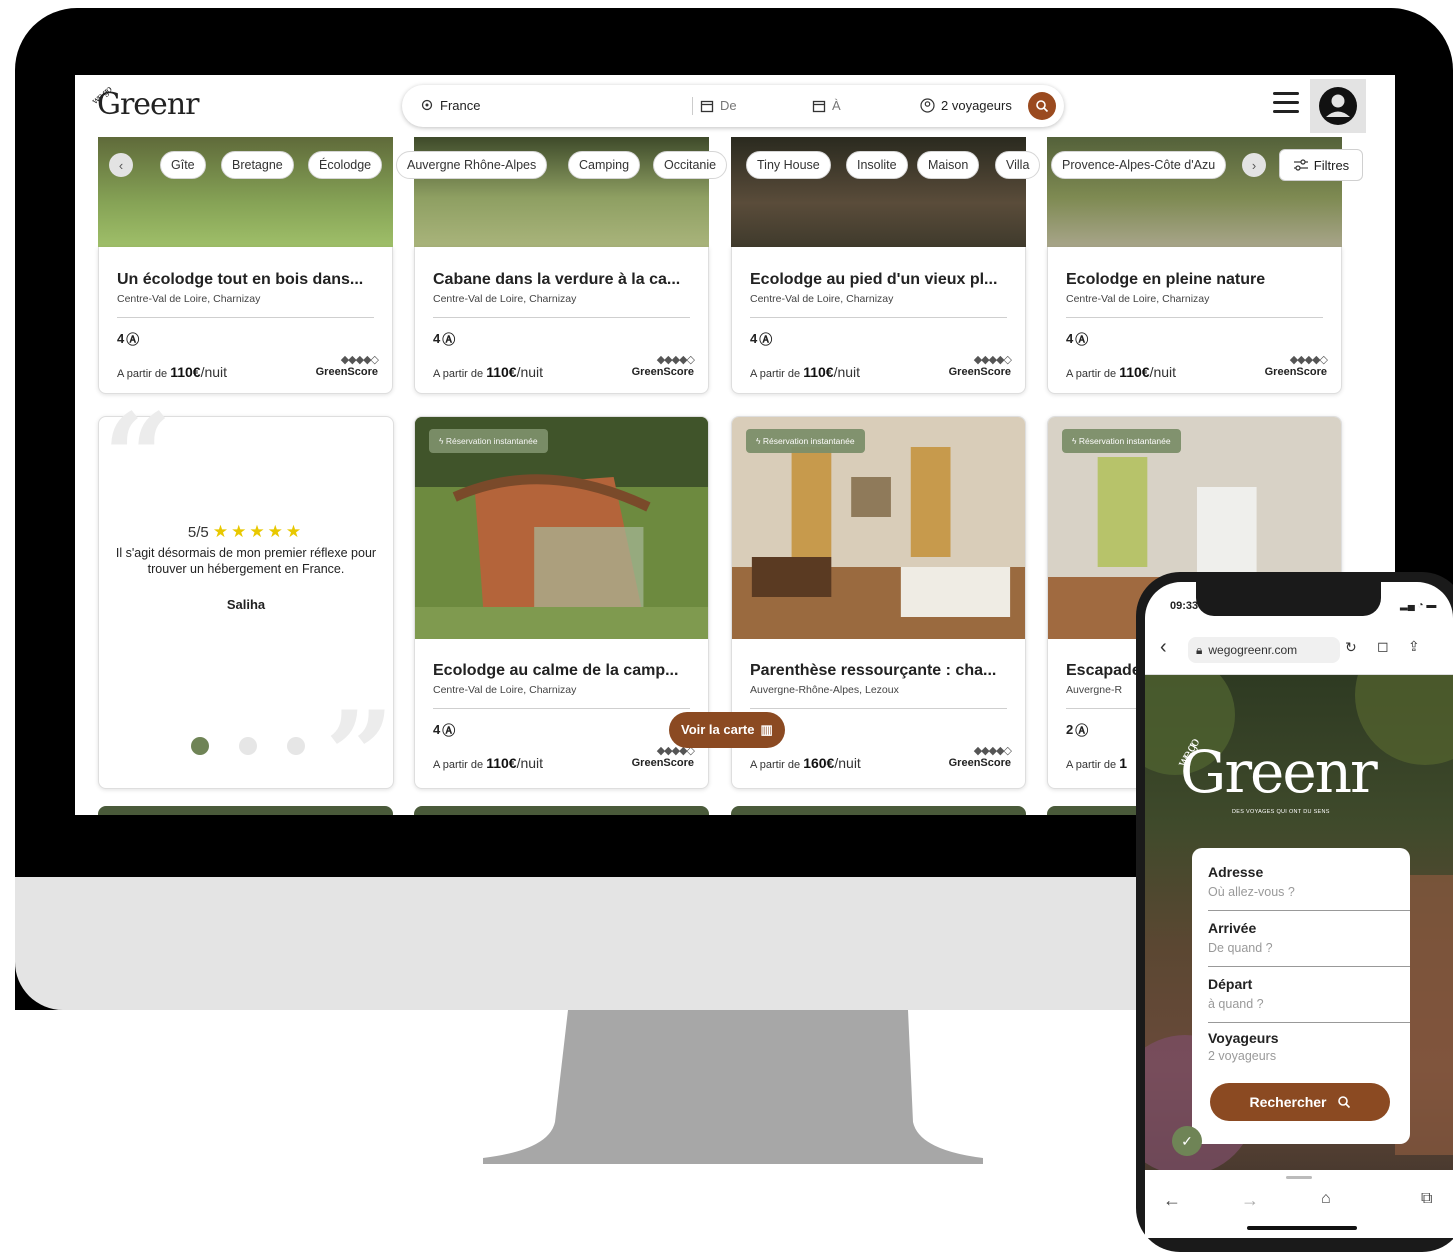 The image size is (1453, 1252). Describe the element at coordinates (1326, 1199) in the screenshot. I see `home-icon: ⌂` at that location.